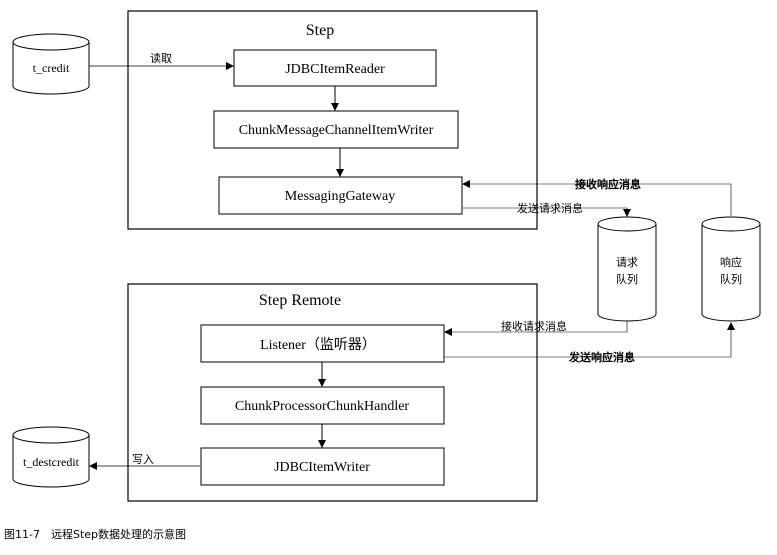 The image size is (777, 555). Describe the element at coordinates (95, 534) in the screenshot. I see `figure-caption: 图11-7 远程Step数据处理的示意图` at that location.